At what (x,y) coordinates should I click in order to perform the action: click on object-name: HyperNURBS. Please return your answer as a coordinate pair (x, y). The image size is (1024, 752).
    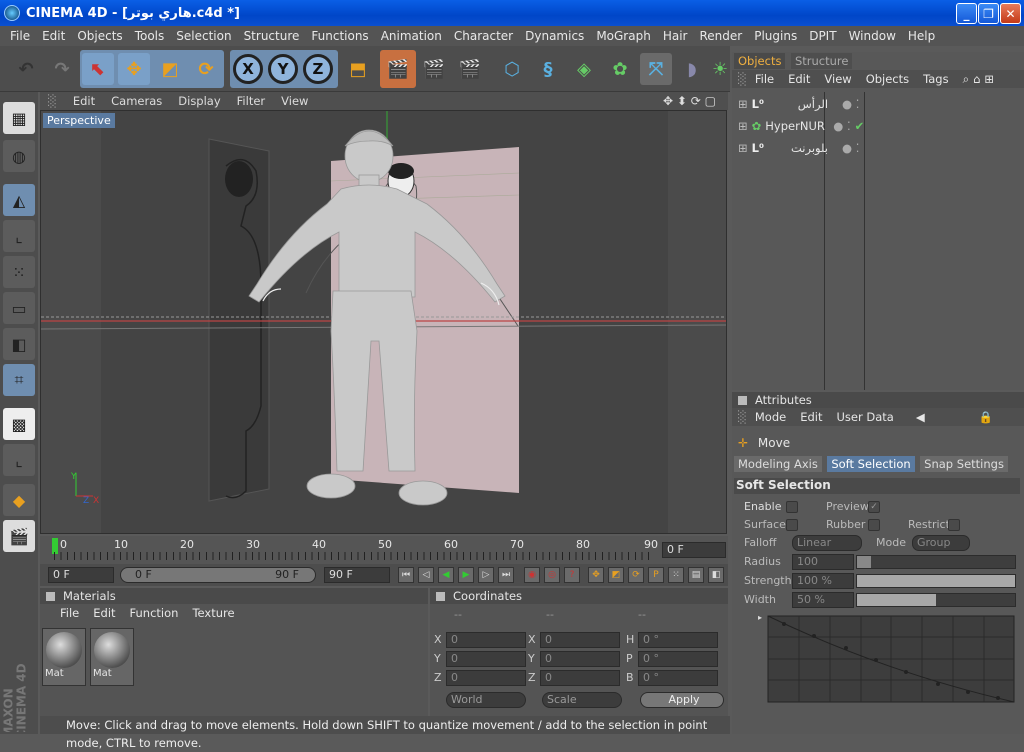
    Looking at the image, I should click on (795, 126).